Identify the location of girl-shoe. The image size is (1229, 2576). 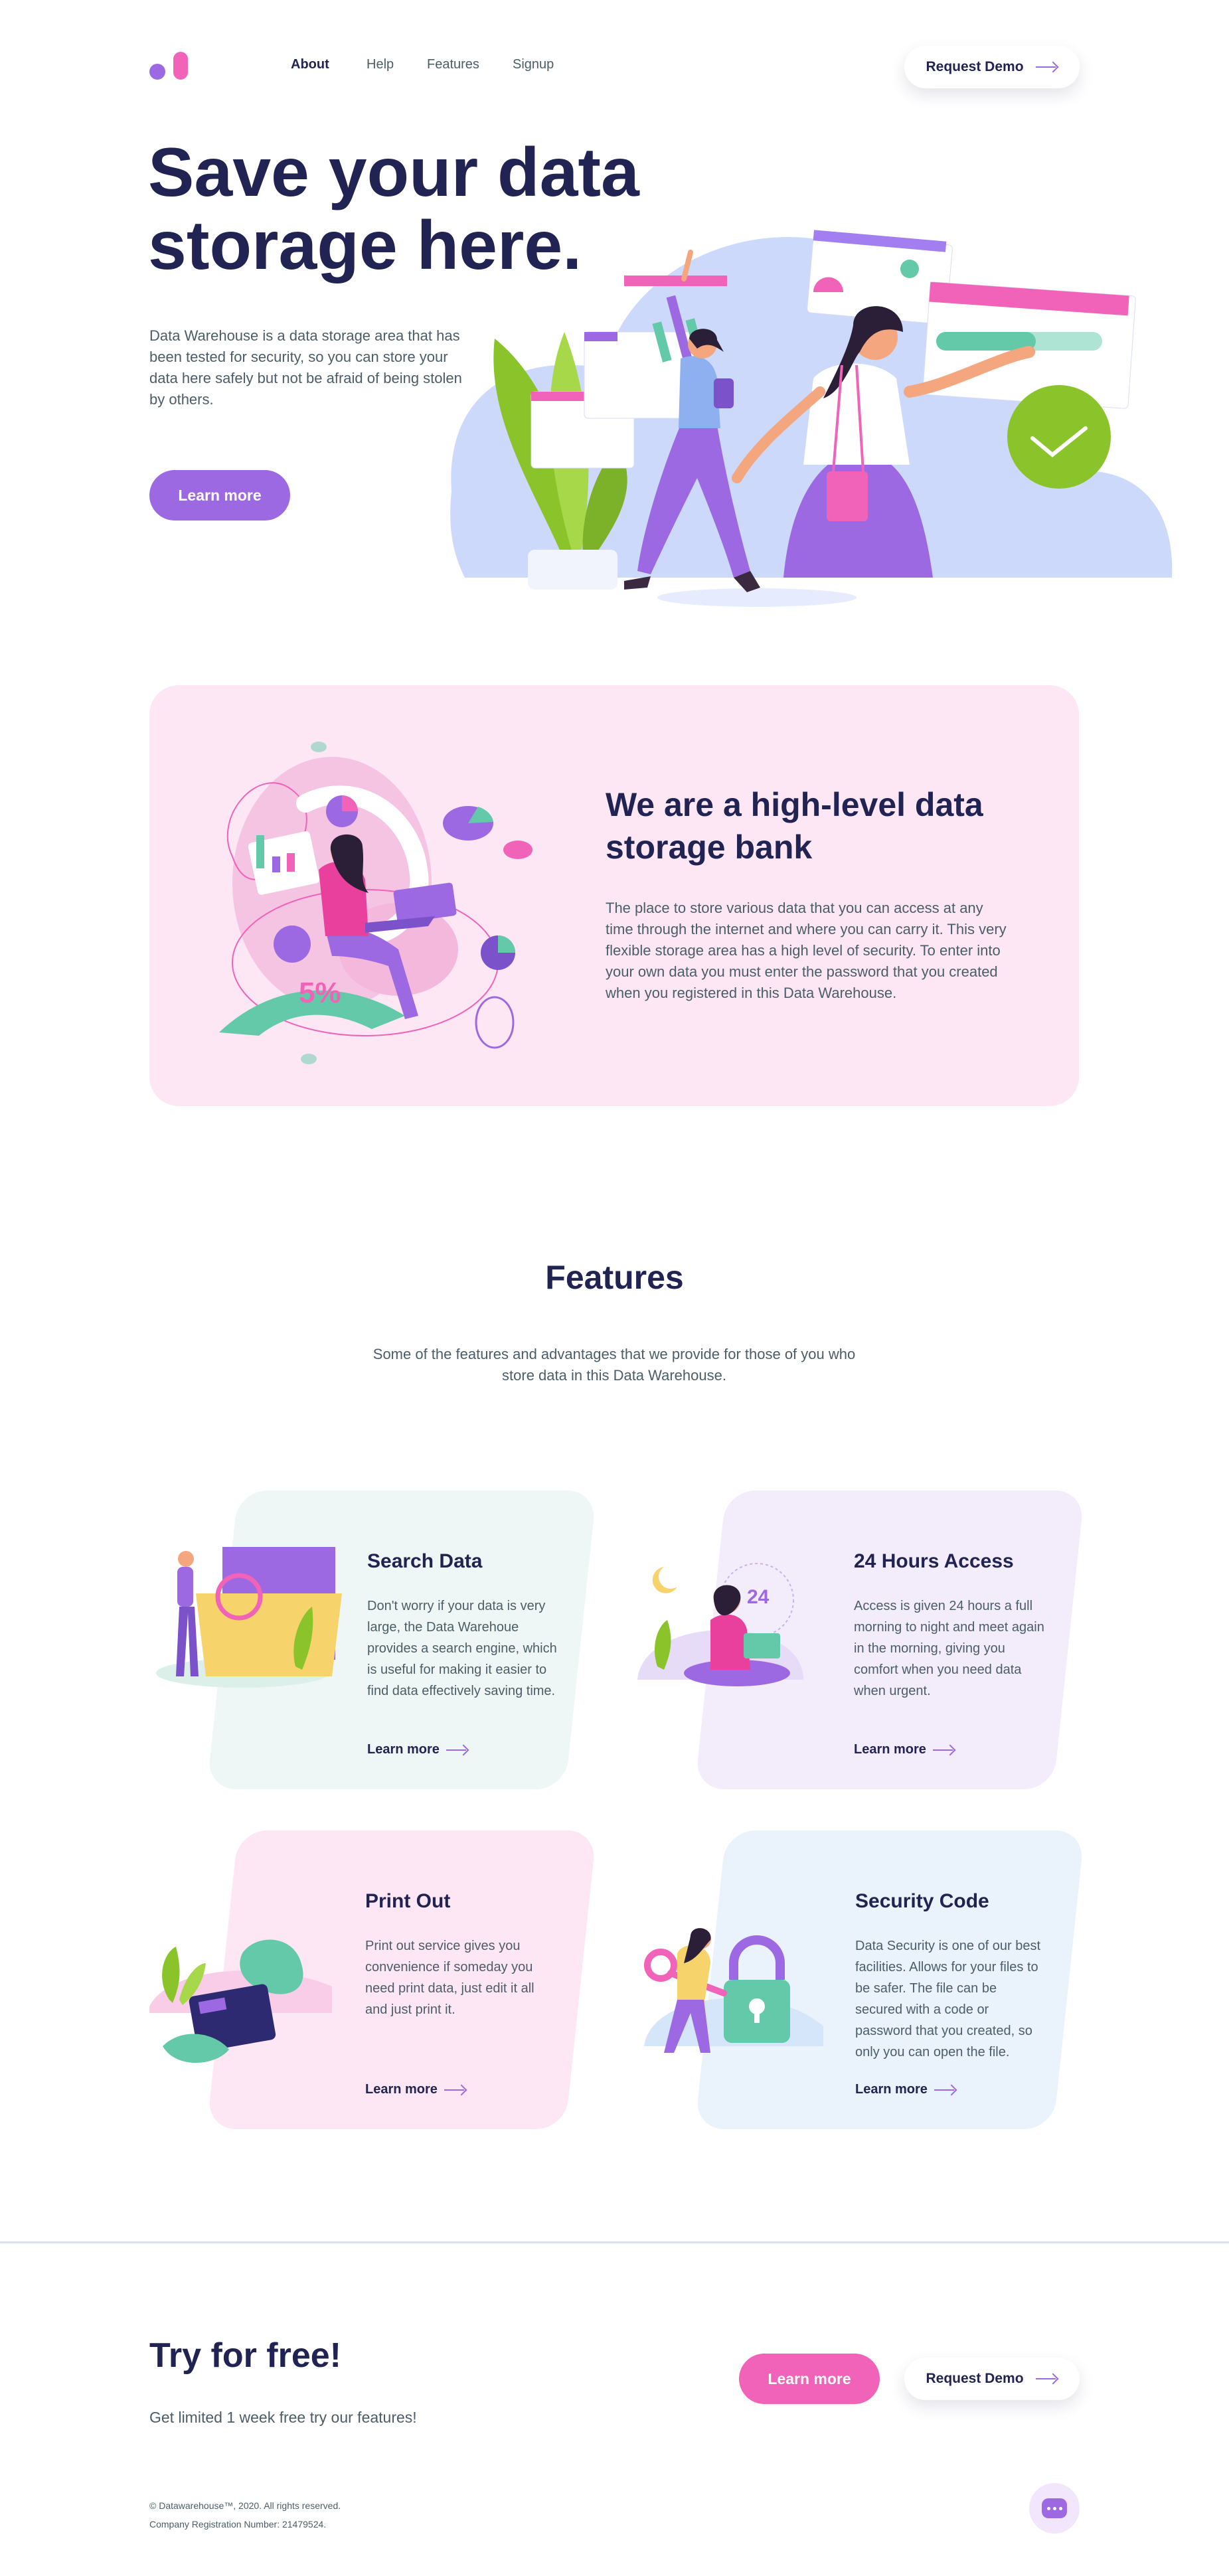
(638, 583).